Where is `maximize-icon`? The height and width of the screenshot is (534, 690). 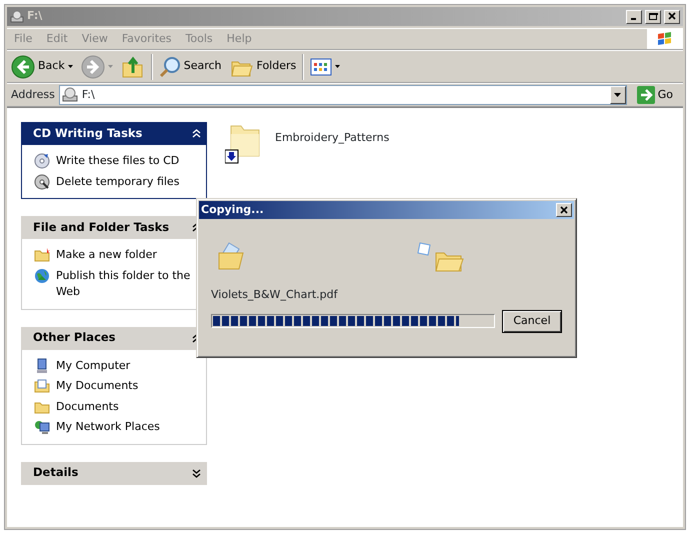
maximize-icon is located at coordinates (653, 16).